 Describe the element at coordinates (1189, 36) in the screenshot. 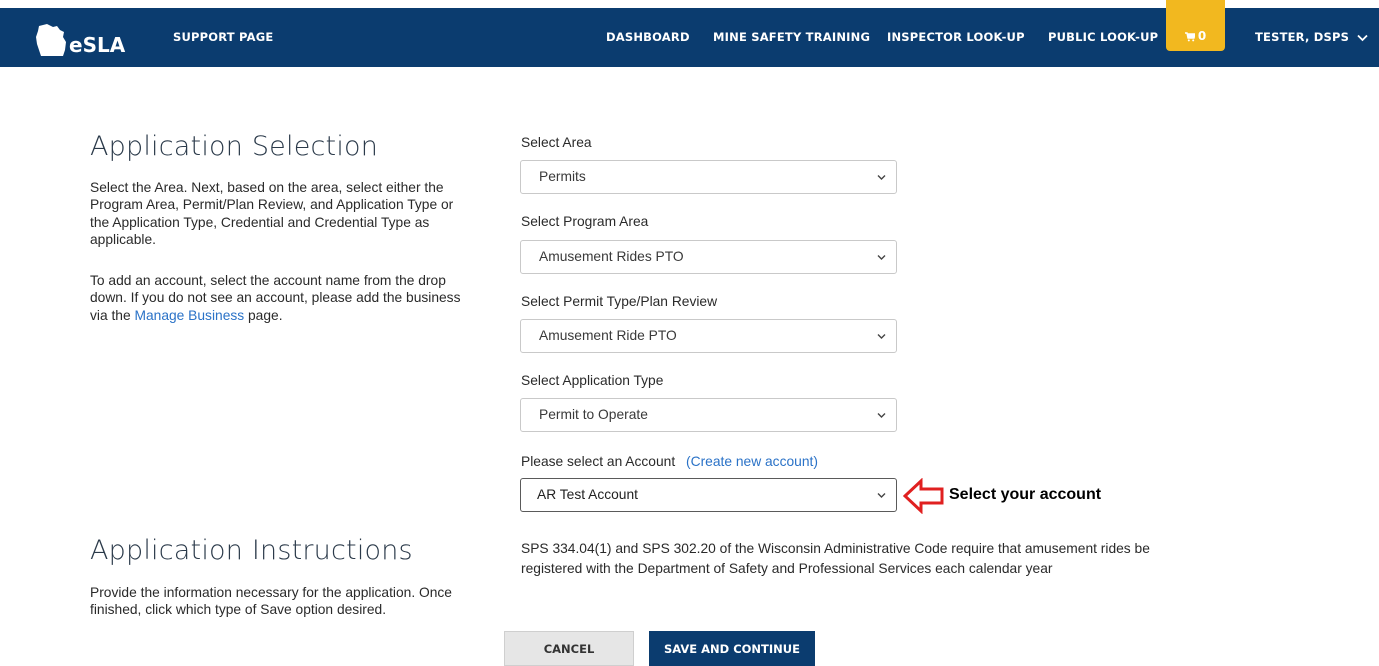

I see `cart-icon` at that location.